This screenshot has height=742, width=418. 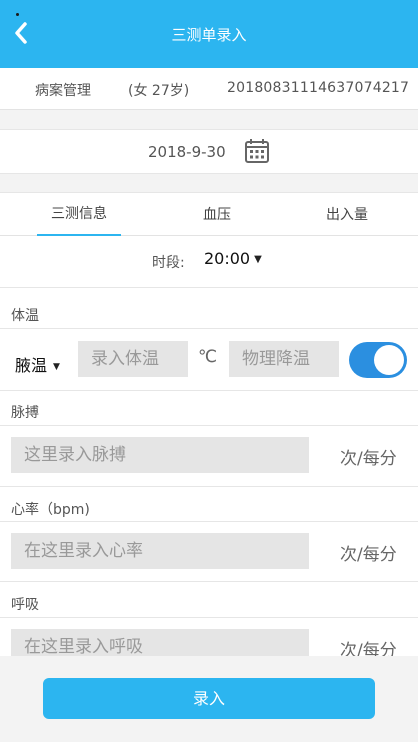 What do you see at coordinates (159, 91) in the screenshot?
I see `patient-gender-age: (女 27岁)` at bounding box center [159, 91].